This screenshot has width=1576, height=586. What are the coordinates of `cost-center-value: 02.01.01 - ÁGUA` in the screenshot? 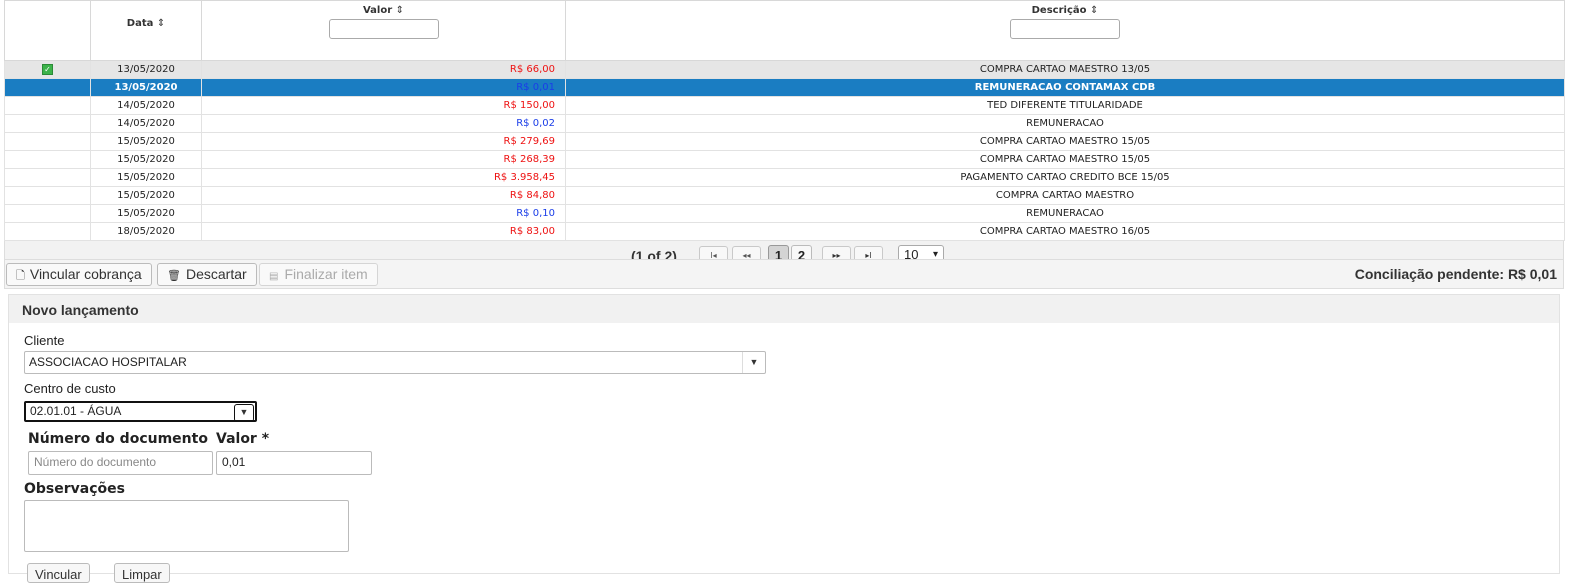 It's located at (76, 411).